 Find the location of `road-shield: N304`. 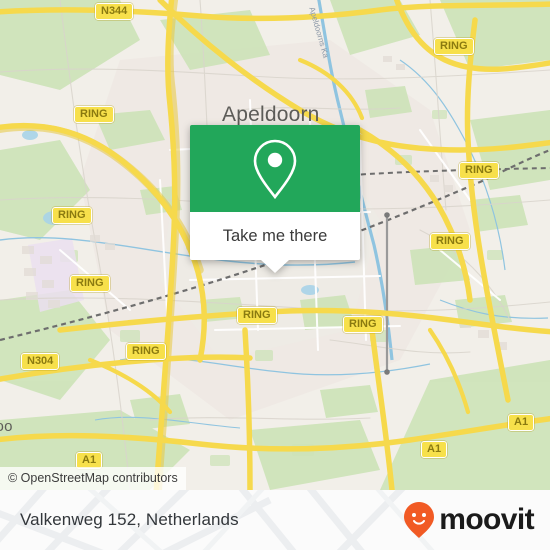

road-shield: N304 is located at coordinates (40, 361).